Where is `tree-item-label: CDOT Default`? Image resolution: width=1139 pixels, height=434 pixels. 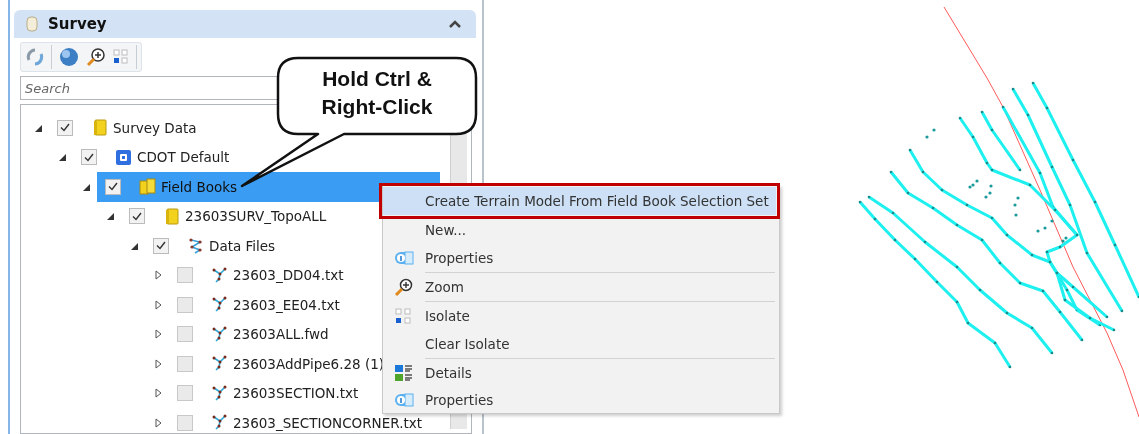
tree-item-label: CDOT Default is located at coordinates (183, 157).